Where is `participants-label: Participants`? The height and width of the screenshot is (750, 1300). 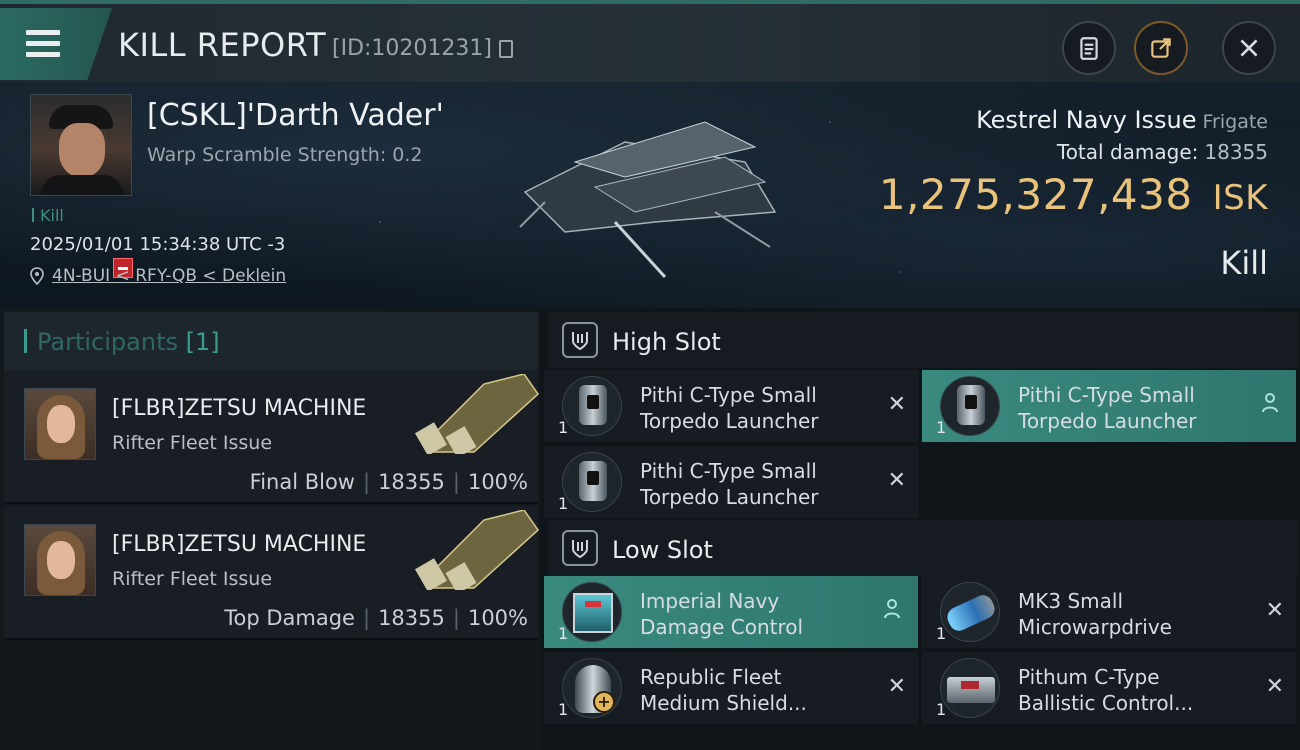 participants-label: Participants is located at coordinates (107, 342).